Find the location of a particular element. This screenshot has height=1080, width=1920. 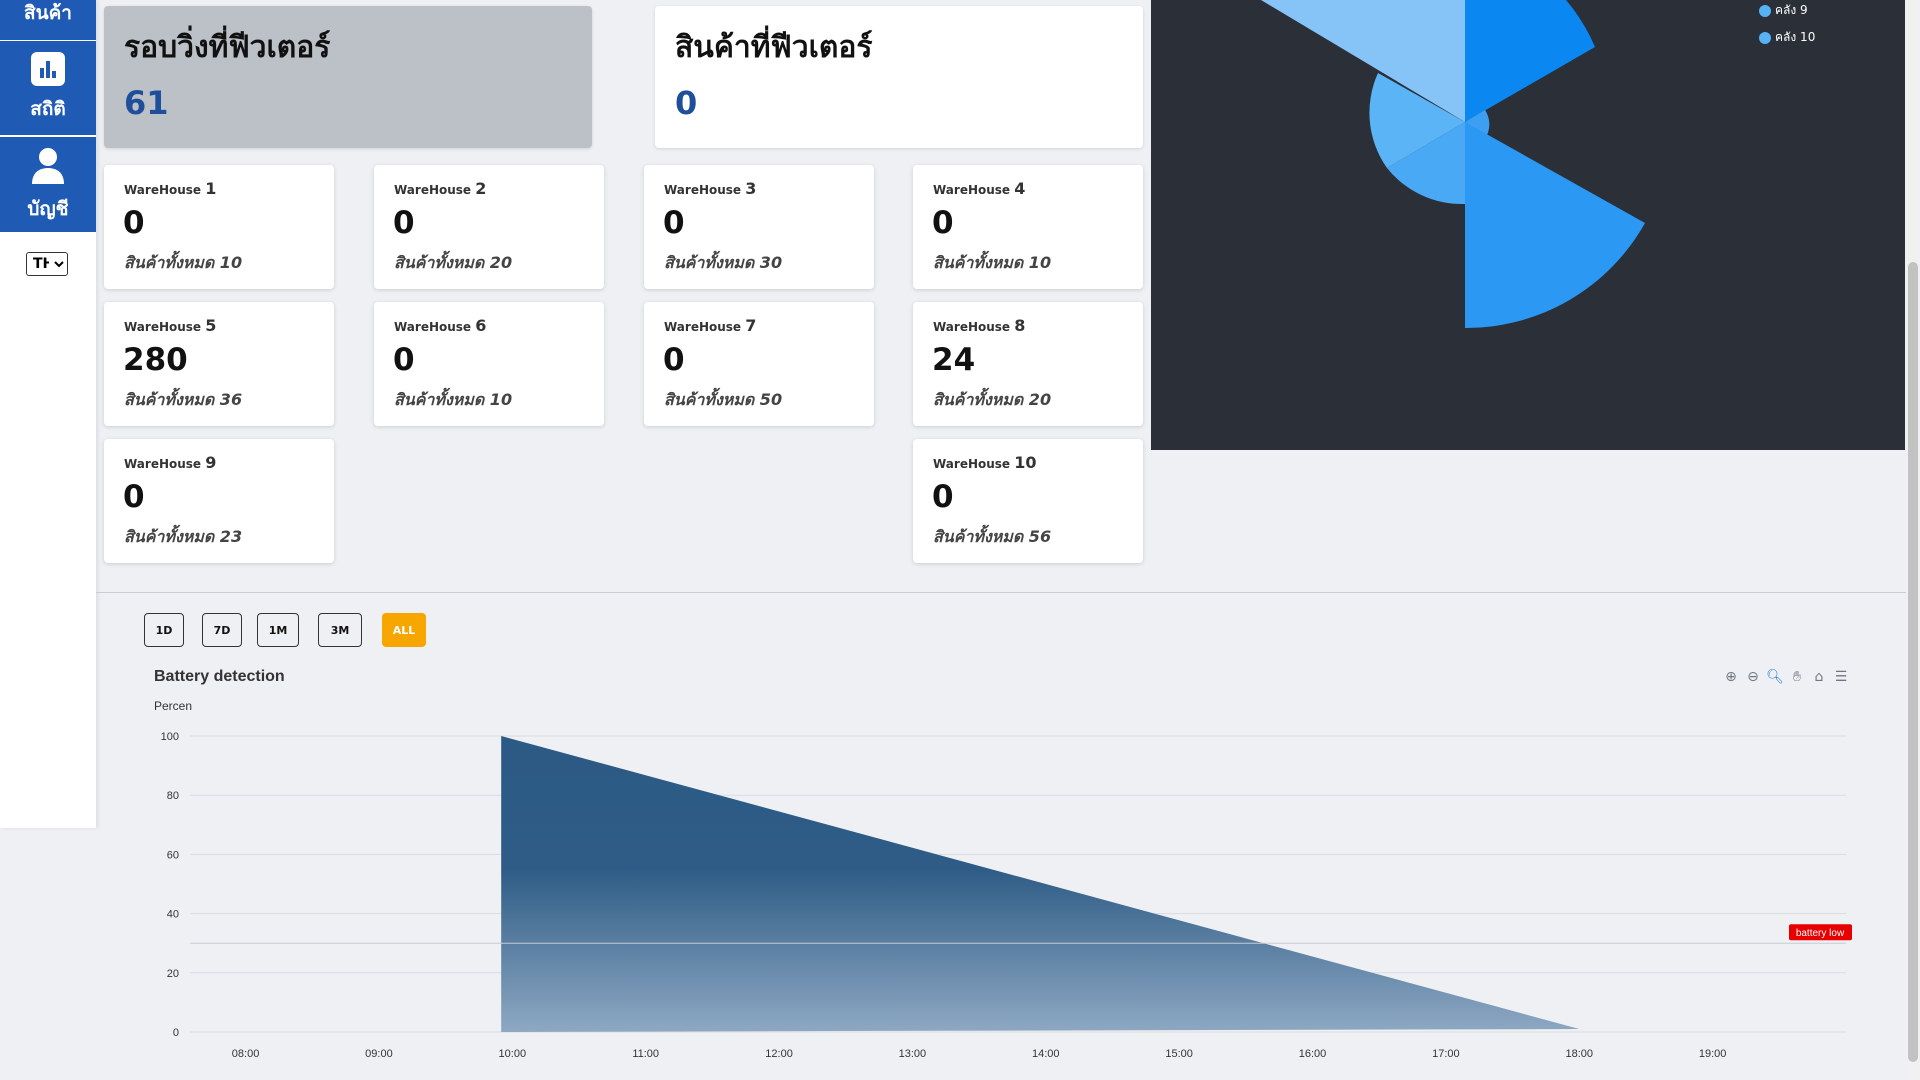

x-tick-label: 14:00 is located at coordinates (1046, 1054).